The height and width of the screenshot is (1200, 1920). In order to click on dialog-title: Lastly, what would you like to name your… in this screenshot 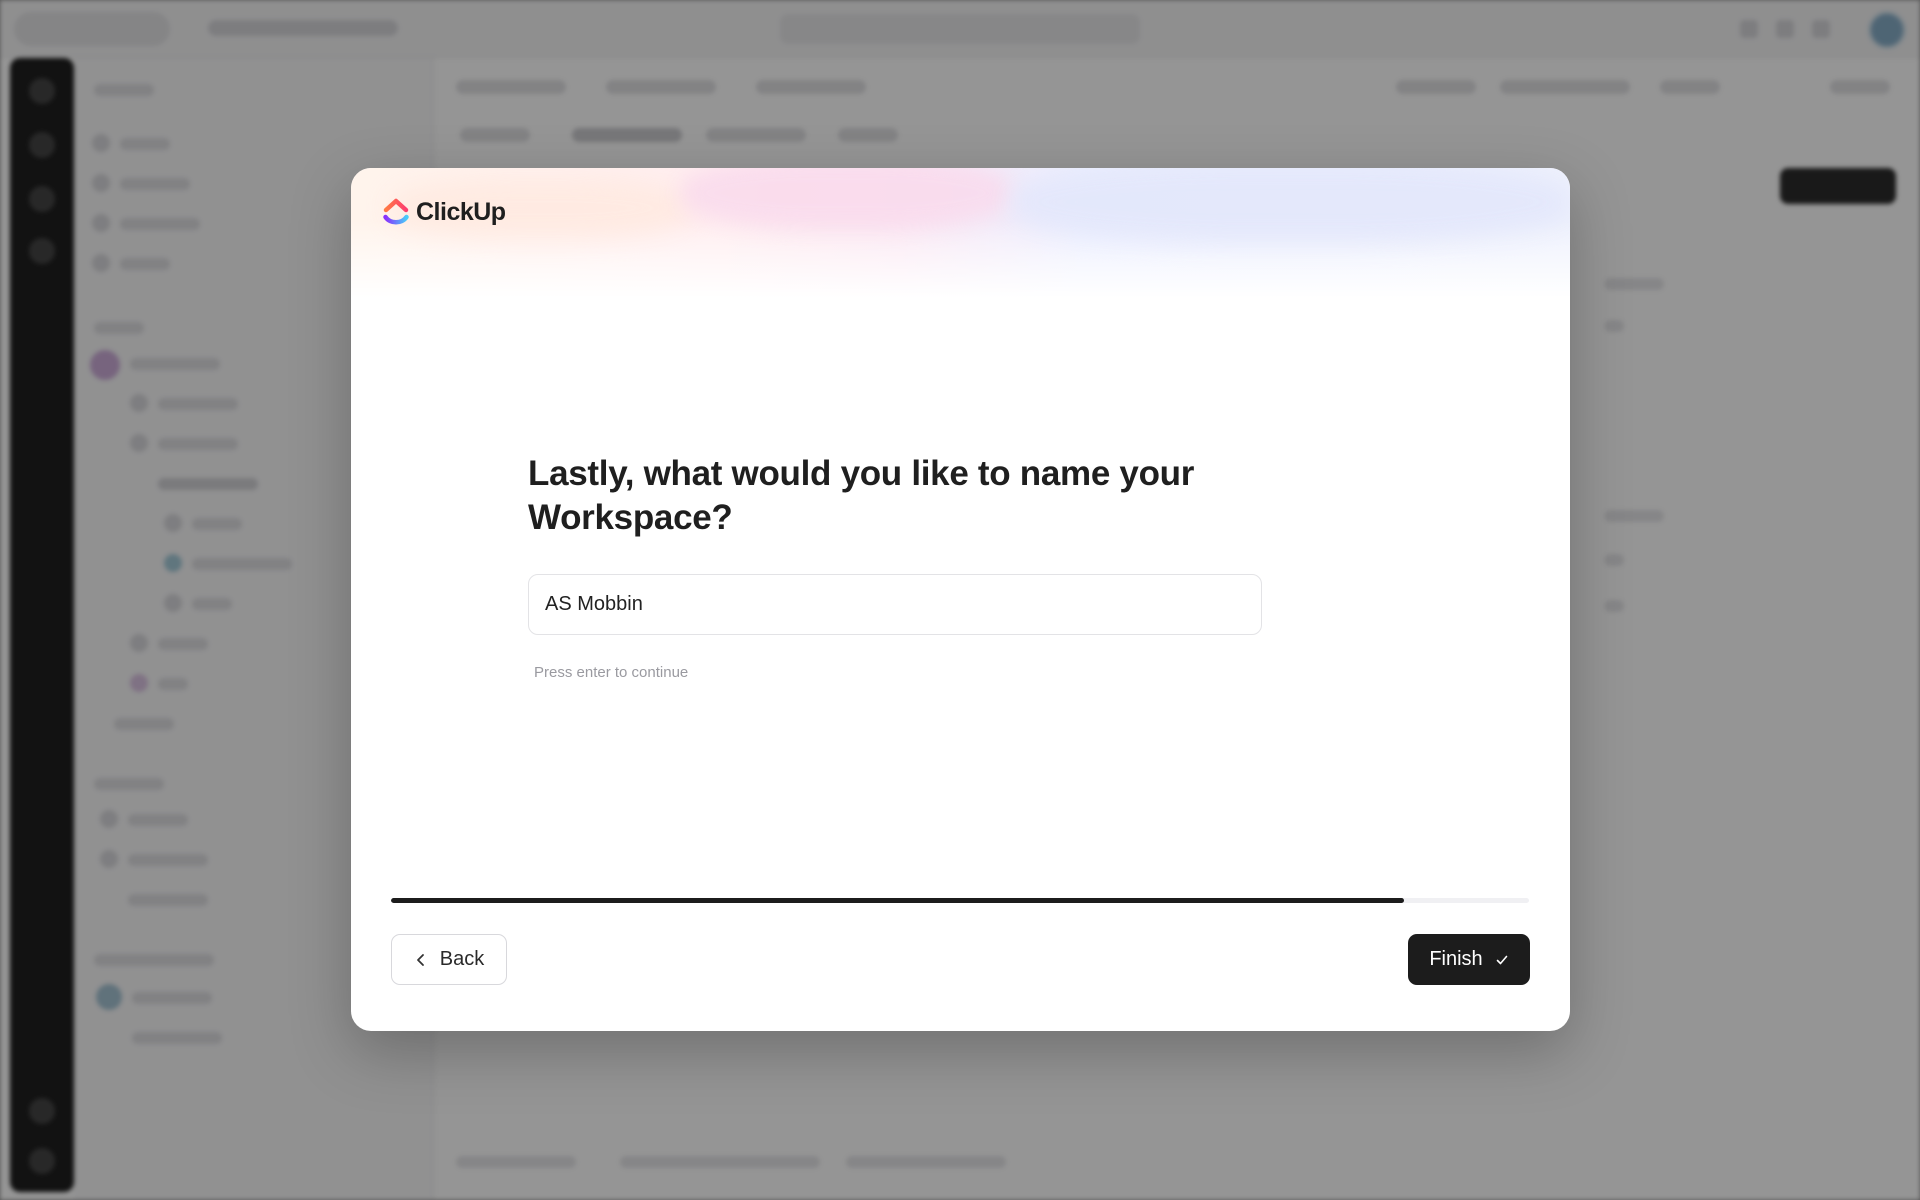, I will do `click(861, 495)`.